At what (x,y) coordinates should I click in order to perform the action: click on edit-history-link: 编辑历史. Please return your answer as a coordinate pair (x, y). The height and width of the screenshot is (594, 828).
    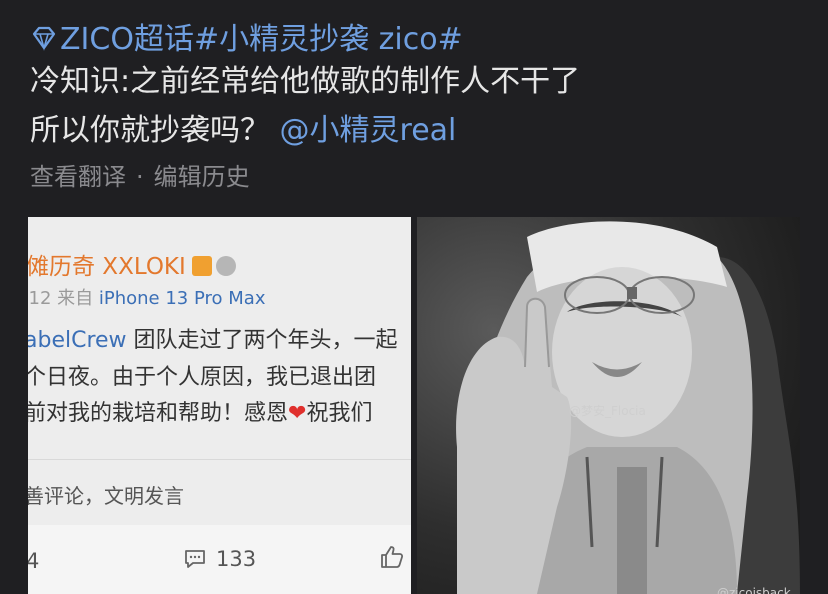
    Looking at the image, I should click on (202, 177).